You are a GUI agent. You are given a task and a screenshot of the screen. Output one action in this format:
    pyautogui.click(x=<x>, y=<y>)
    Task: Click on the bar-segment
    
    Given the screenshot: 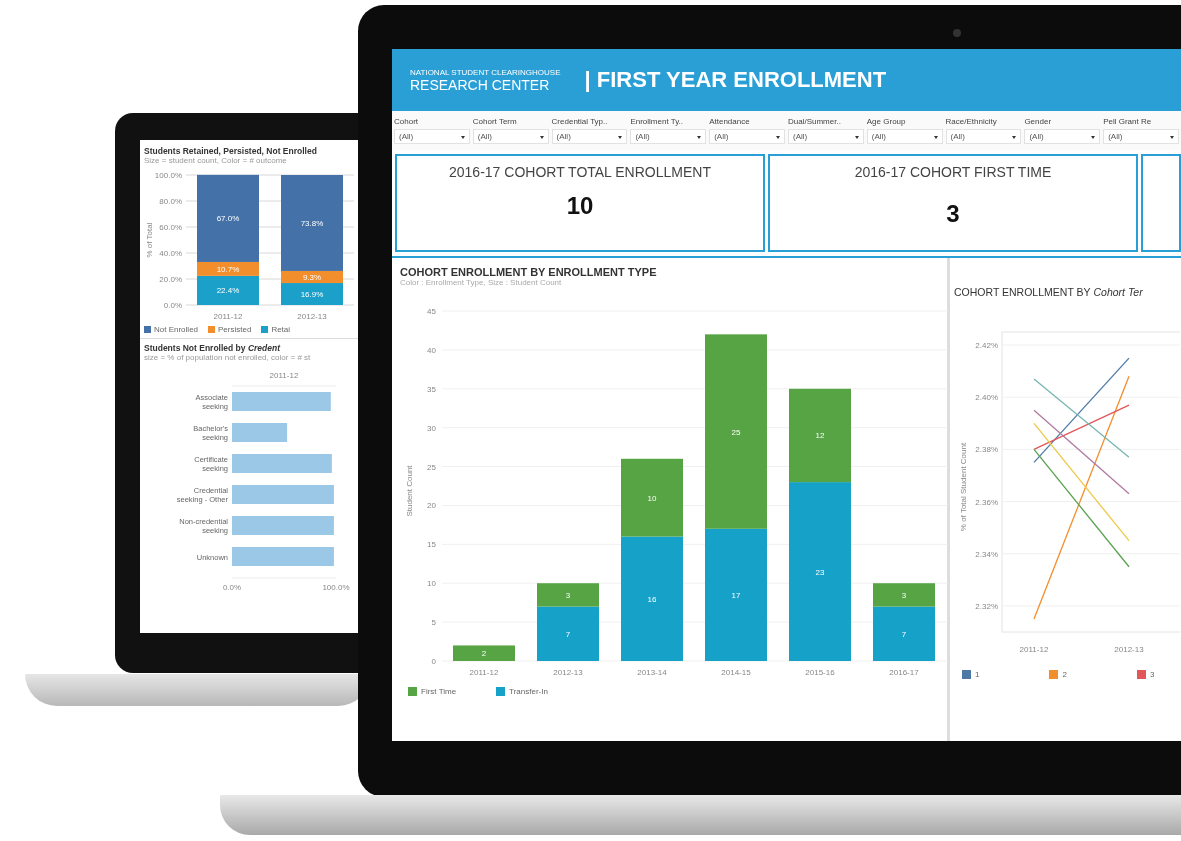 What is the action you would take?
    pyautogui.click(x=484, y=653)
    